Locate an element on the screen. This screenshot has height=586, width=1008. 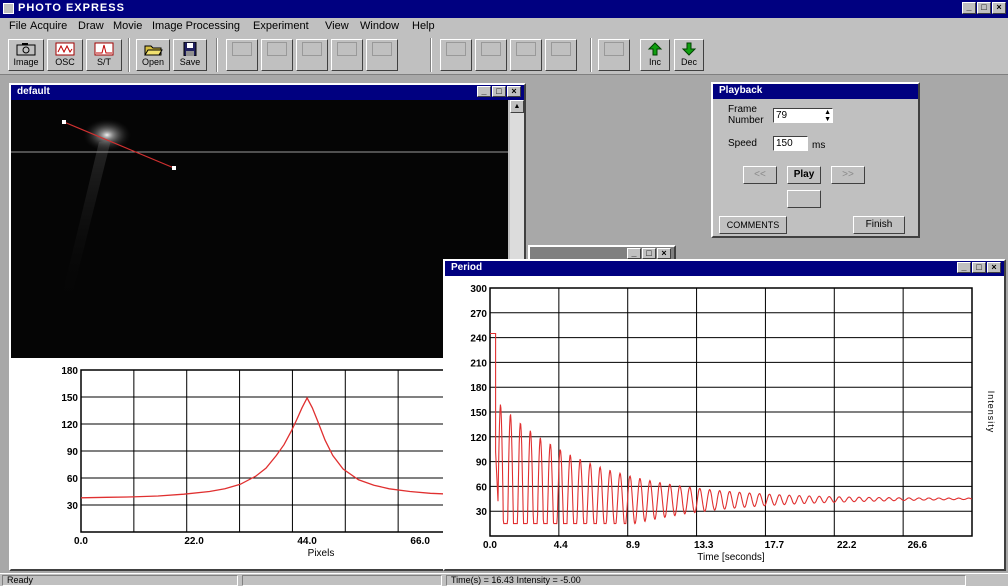
st-button: S/T is located at coordinates (104, 55).